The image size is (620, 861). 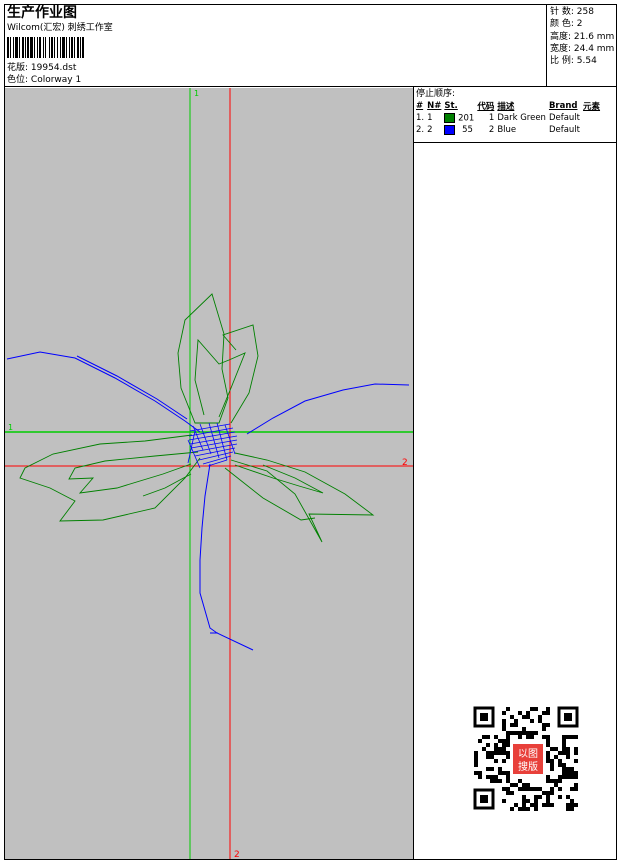 What do you see at coordinates (420, 130) in the screenshot?
I see `row-num: 2.` at bounding box center [420, 130].